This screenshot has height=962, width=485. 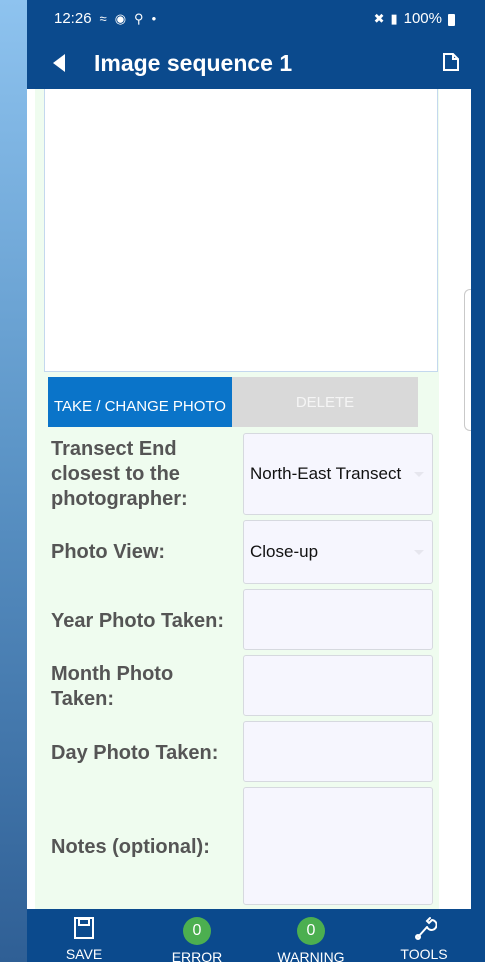 What do you see at coordinates (59, 63) in the screenshot?
I see `back-arrow-icon` at bounding box center [59, 63].